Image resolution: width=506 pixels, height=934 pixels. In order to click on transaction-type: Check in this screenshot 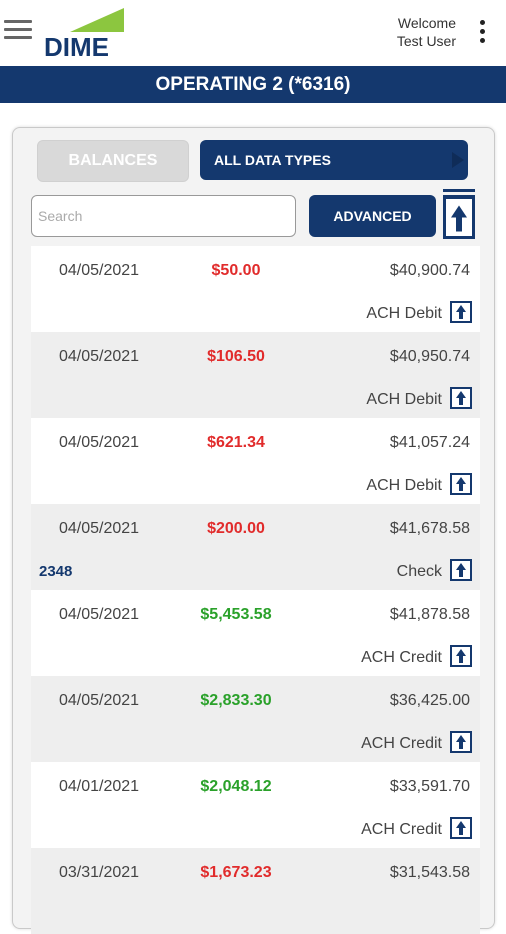, I will do `click(419, 571)`.